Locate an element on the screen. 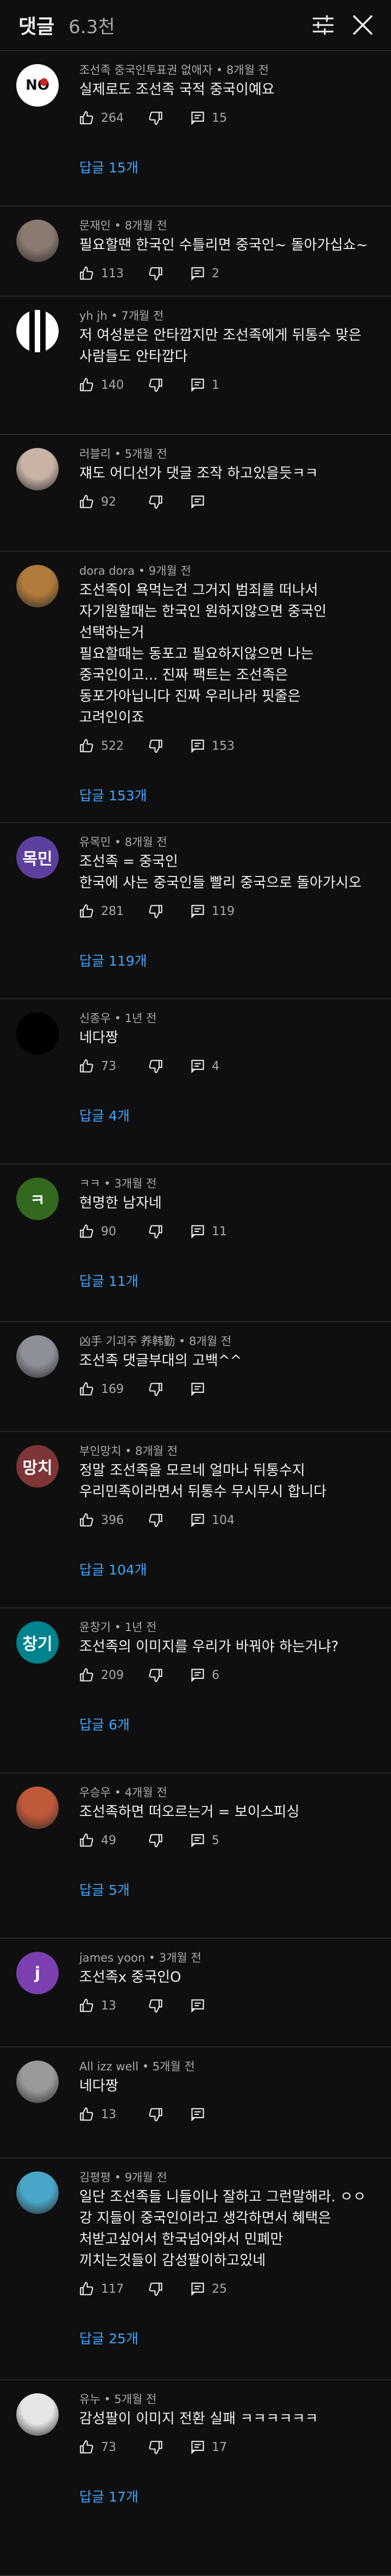  view-replies-link: 답글 5개 is located at coordinates (227, 1889).